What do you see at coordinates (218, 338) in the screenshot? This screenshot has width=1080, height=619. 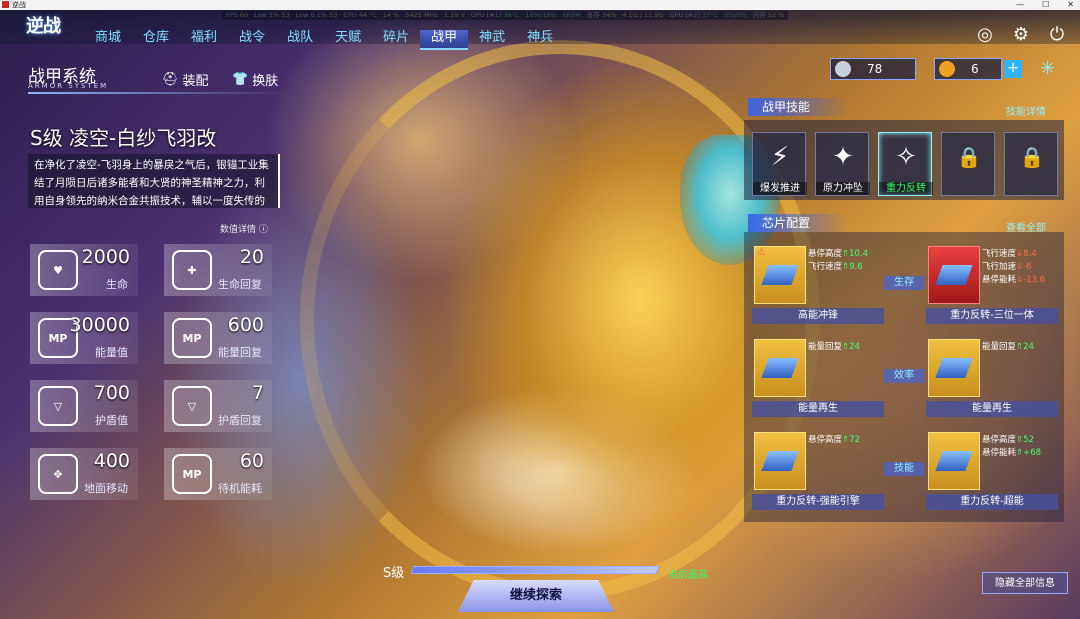 I see `stat-card: MP 600 能量回复` at bounding box center [218, 338].